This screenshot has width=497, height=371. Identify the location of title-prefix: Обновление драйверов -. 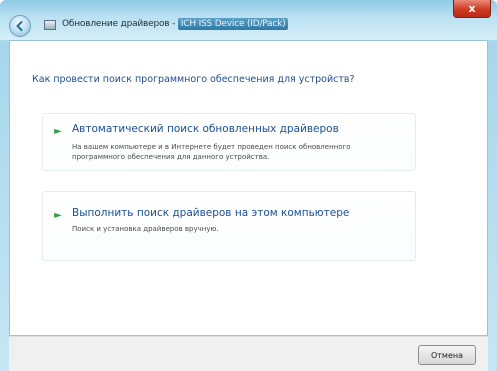
(120, 24).